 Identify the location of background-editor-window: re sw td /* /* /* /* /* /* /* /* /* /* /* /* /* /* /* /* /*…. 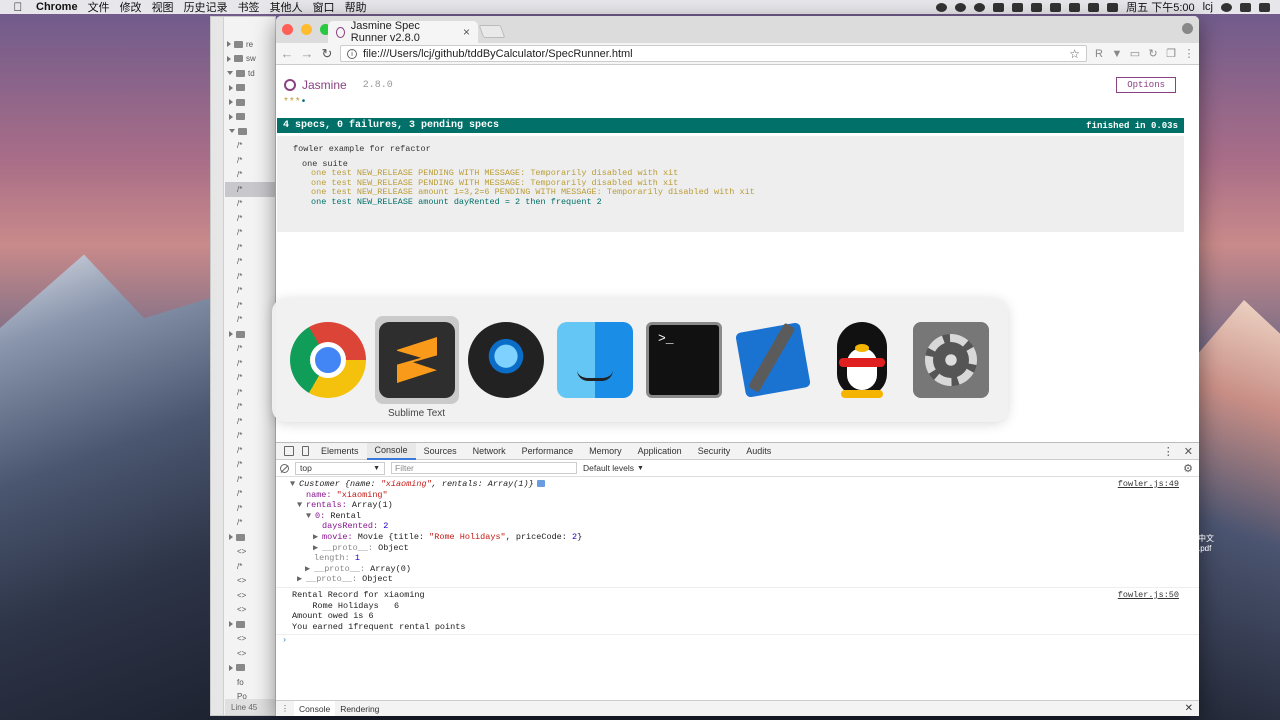
(243, 366).